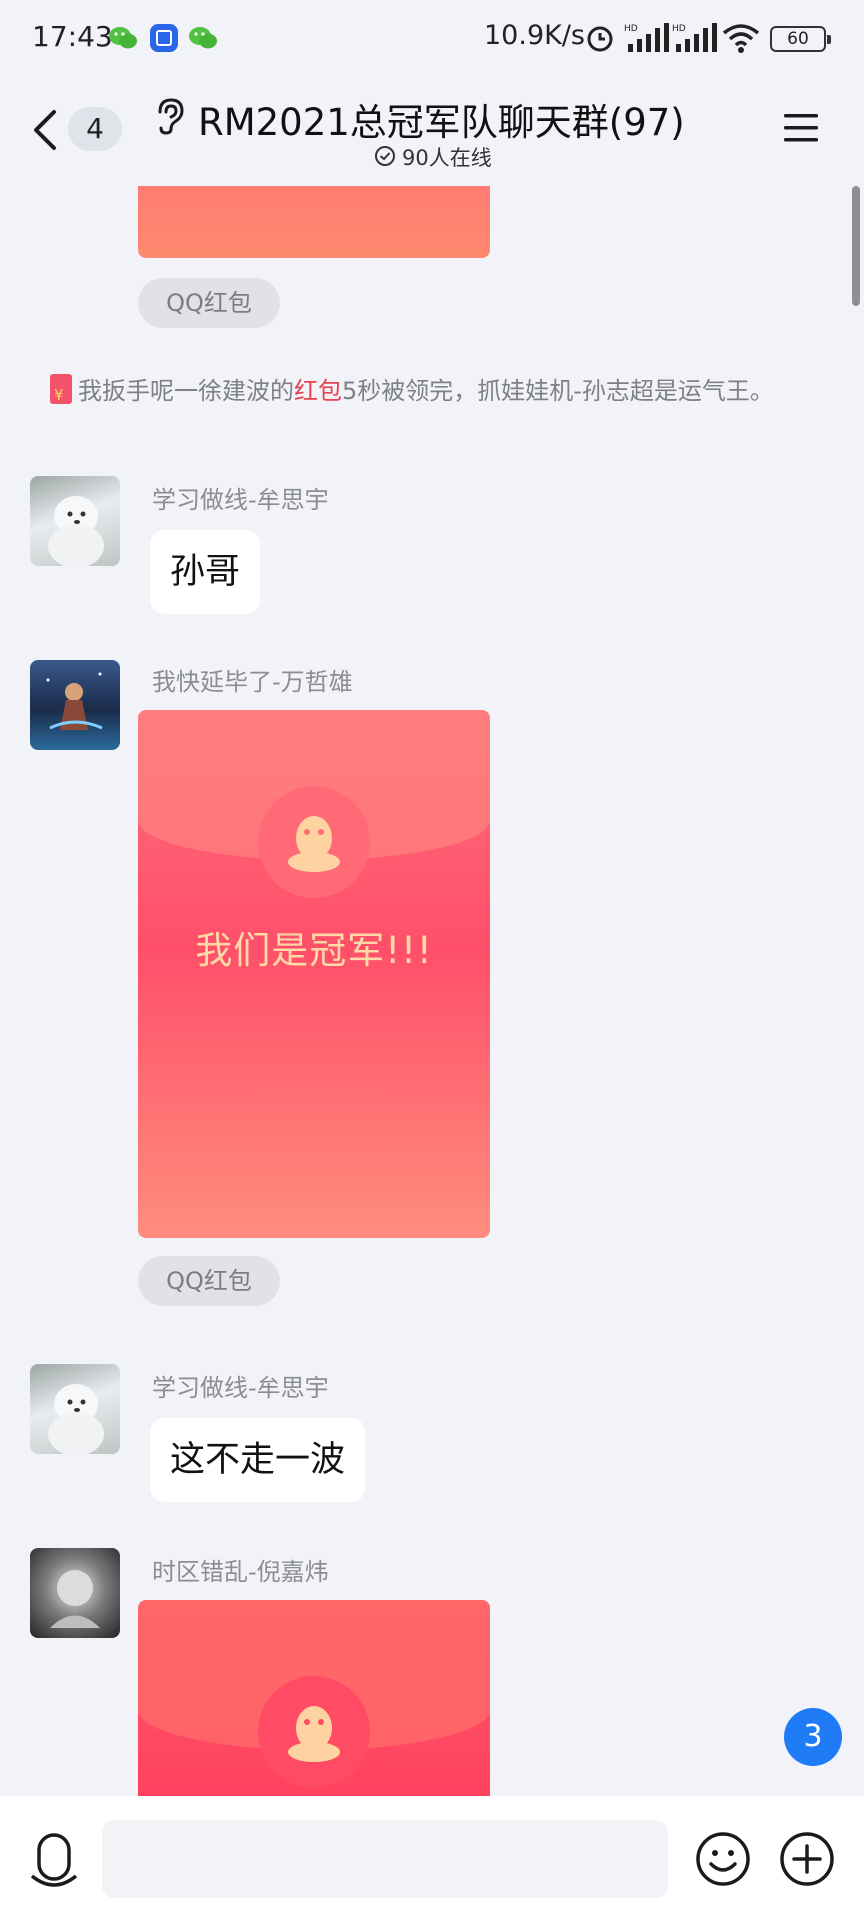  Describe the element at coordinates (54, 1860) in the screenshot. I see `microphone-icon` at that location.